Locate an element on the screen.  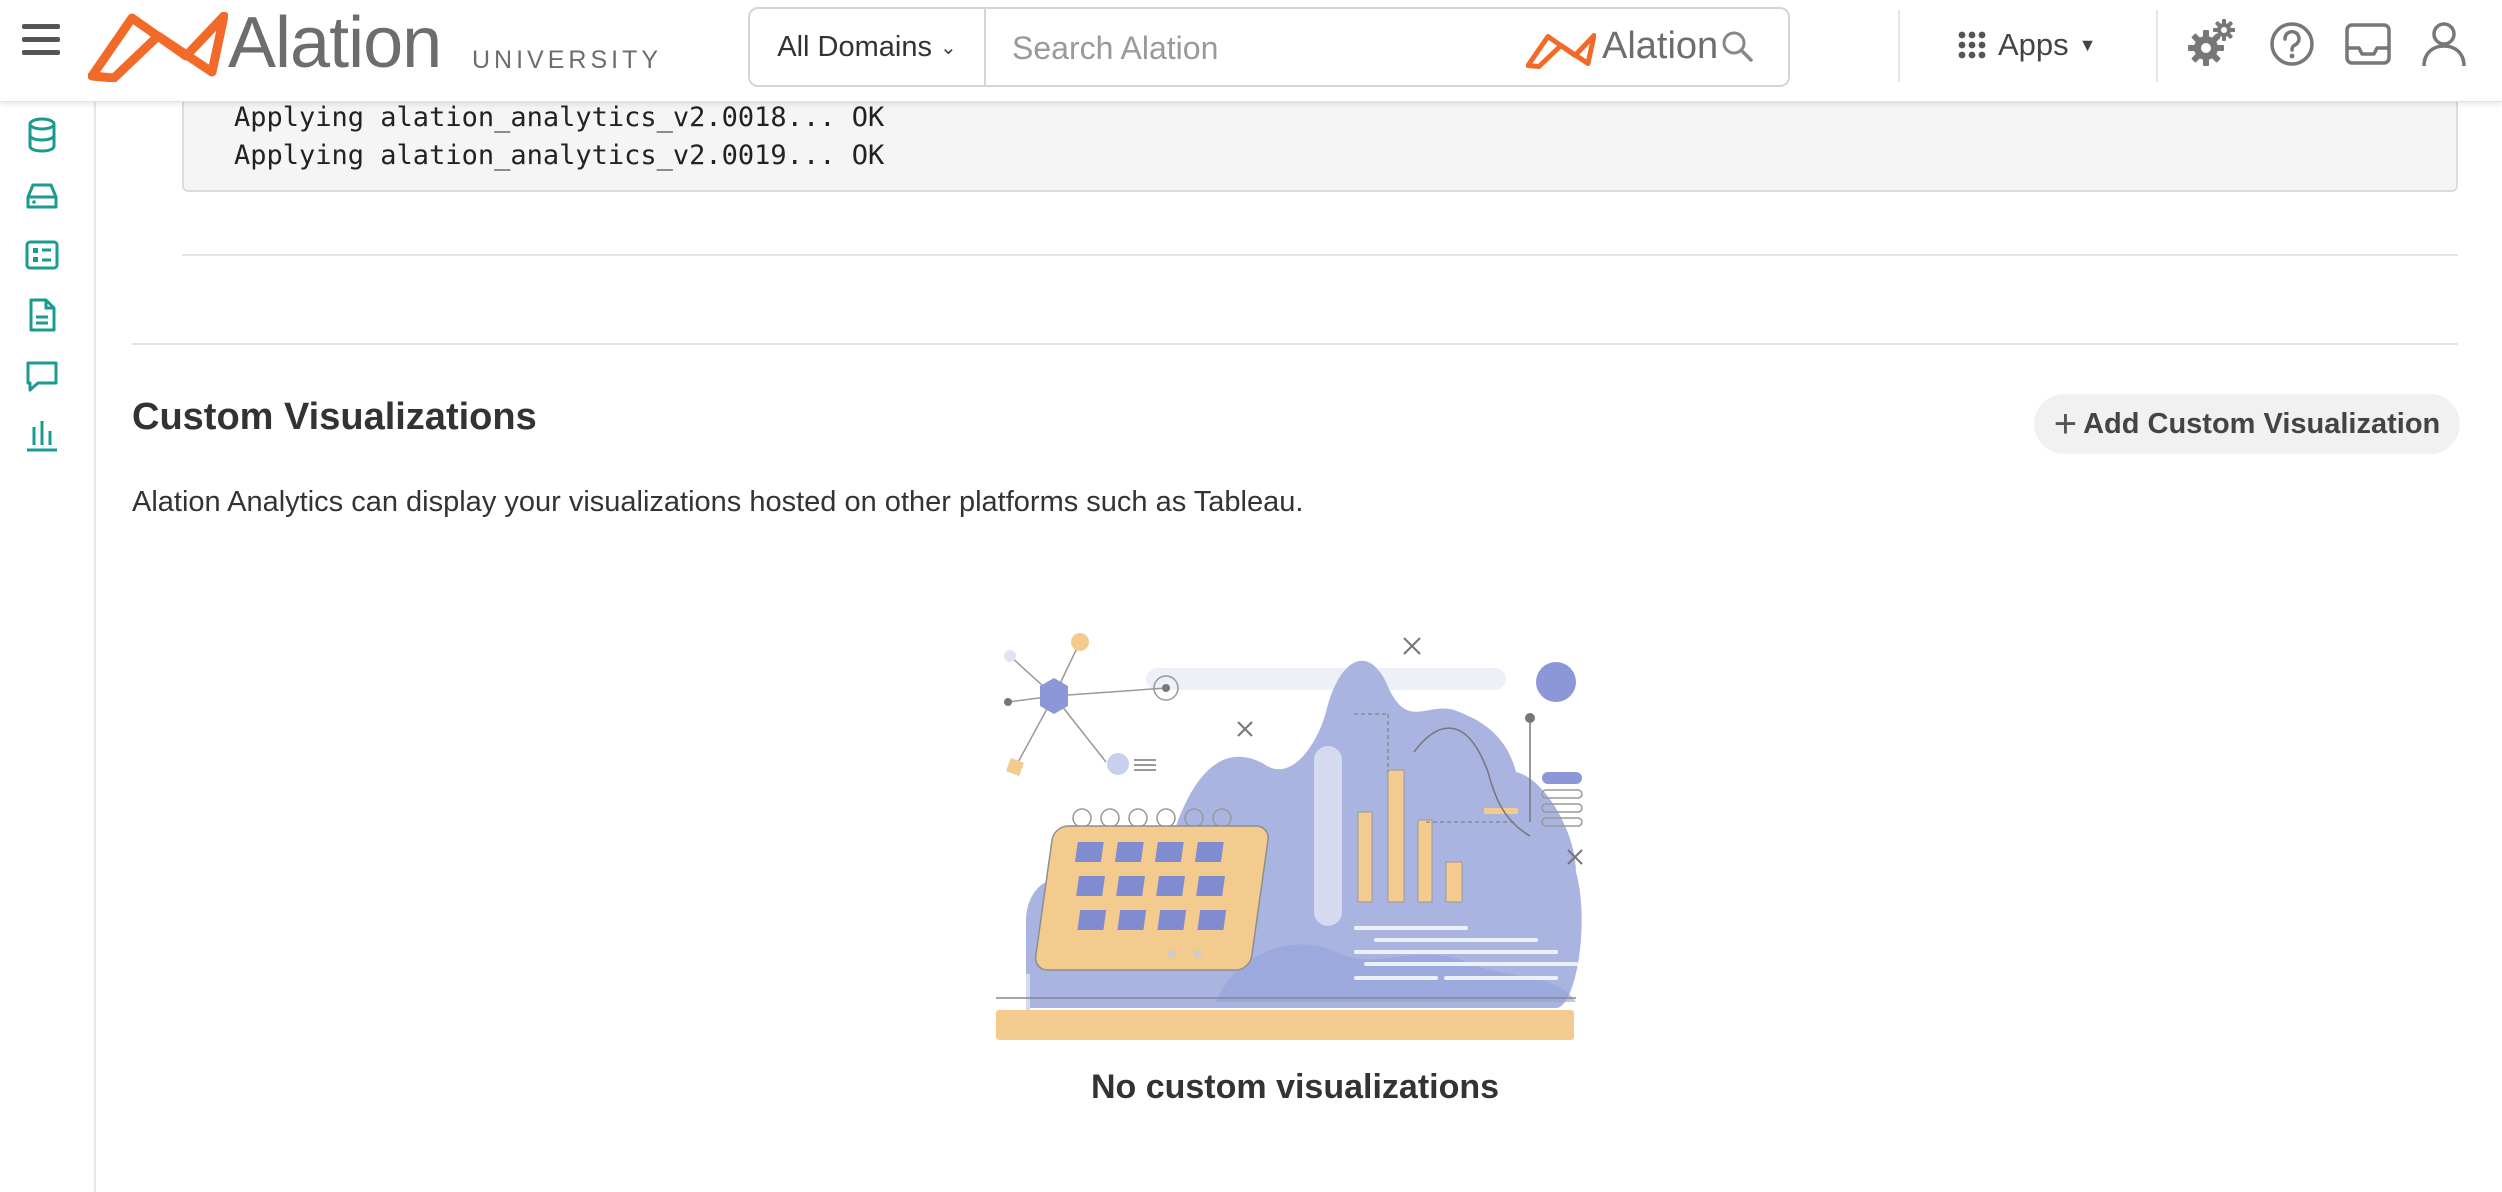
add-custom-visualization-button: + Add Custom Visualization is located at coordinates (2247, 424).